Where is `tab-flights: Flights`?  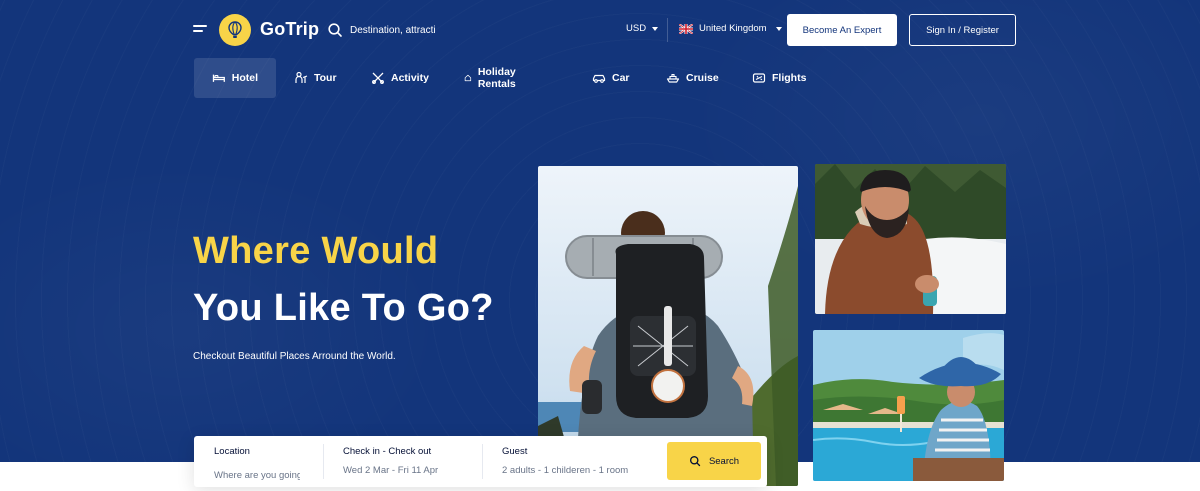
tab-flights: Flights is located at coordinates (779, 78).